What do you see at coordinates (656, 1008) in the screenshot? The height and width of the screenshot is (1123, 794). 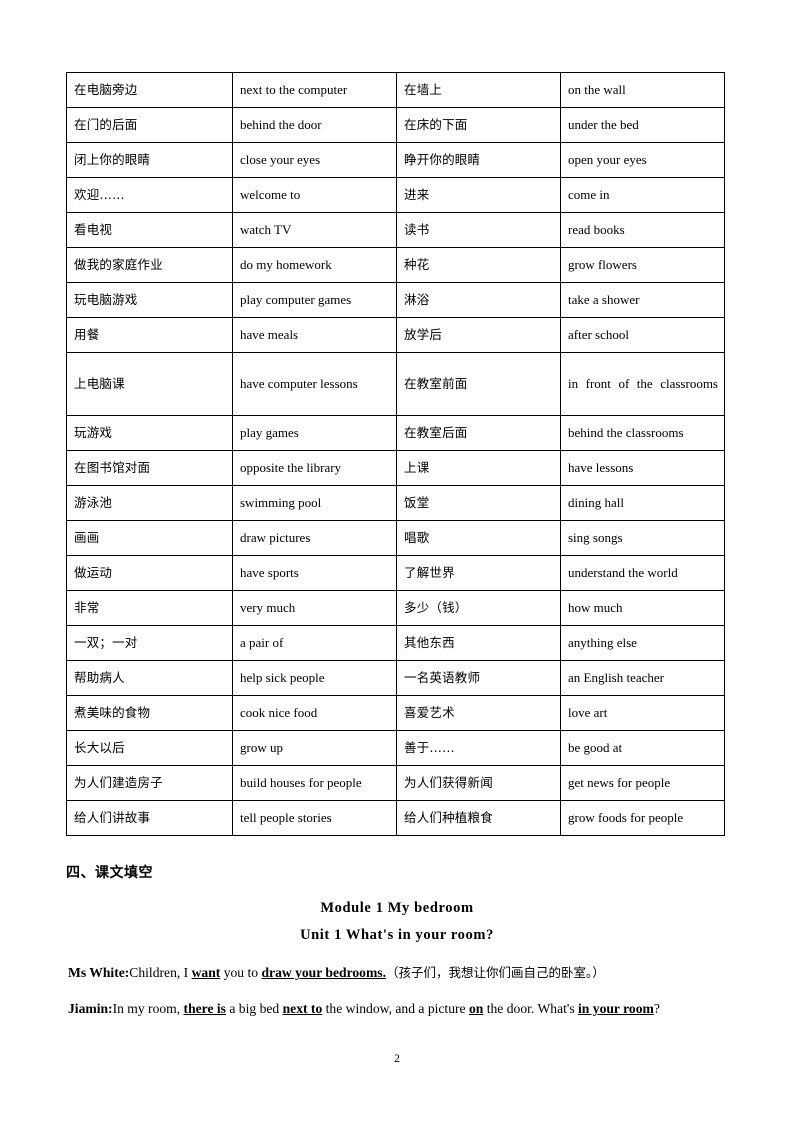 I see `dialogue-segment: ?` at bounding box center [656, 1008].